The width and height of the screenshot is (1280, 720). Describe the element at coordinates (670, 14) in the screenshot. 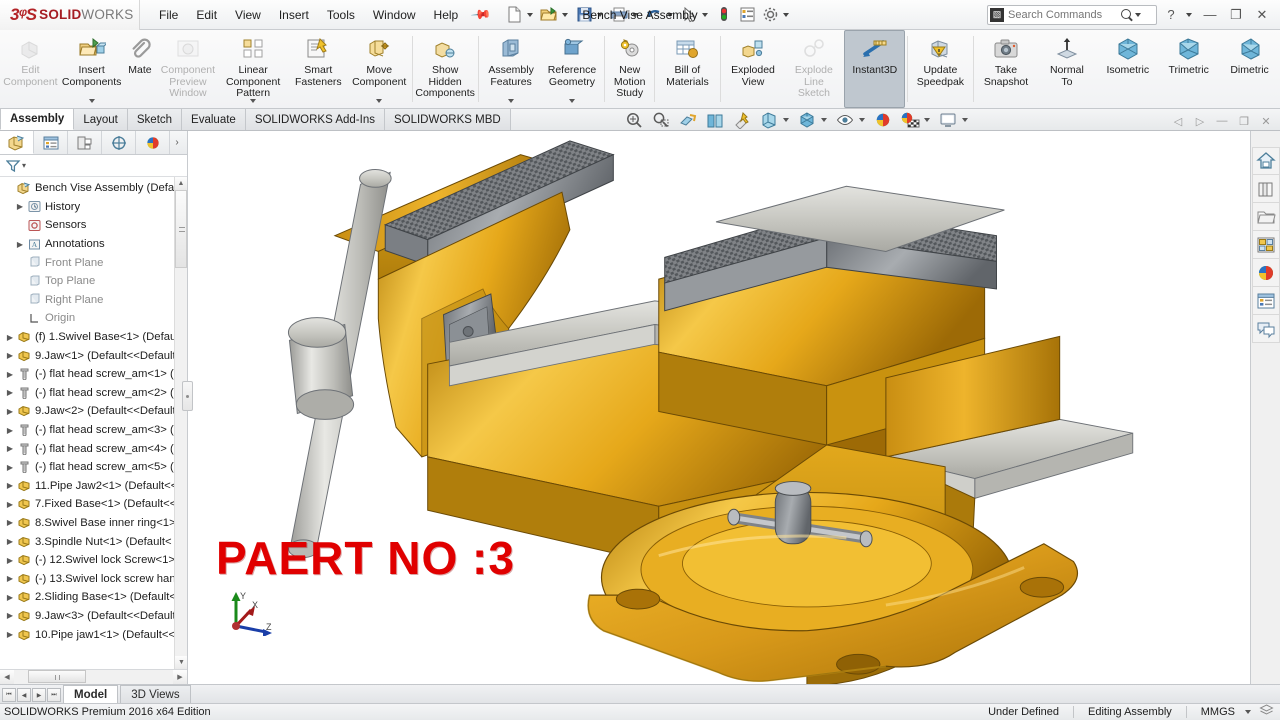

I see `undo-dropdown-caret` at that location.